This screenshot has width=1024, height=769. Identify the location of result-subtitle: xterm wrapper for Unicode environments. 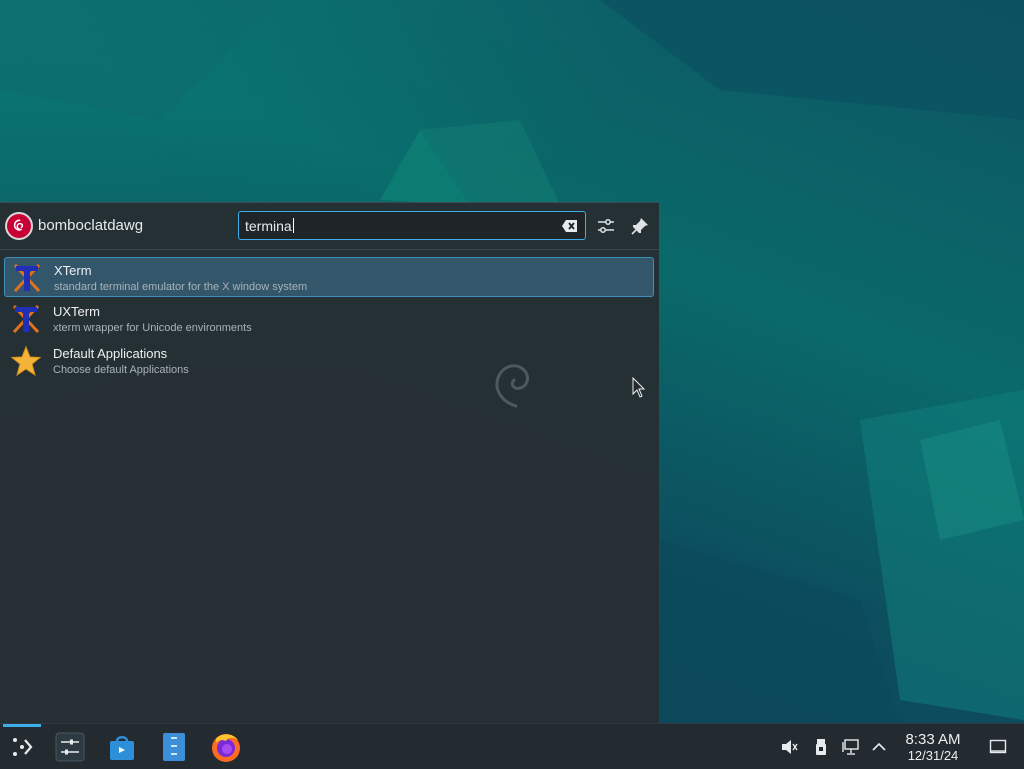
(152, 328).